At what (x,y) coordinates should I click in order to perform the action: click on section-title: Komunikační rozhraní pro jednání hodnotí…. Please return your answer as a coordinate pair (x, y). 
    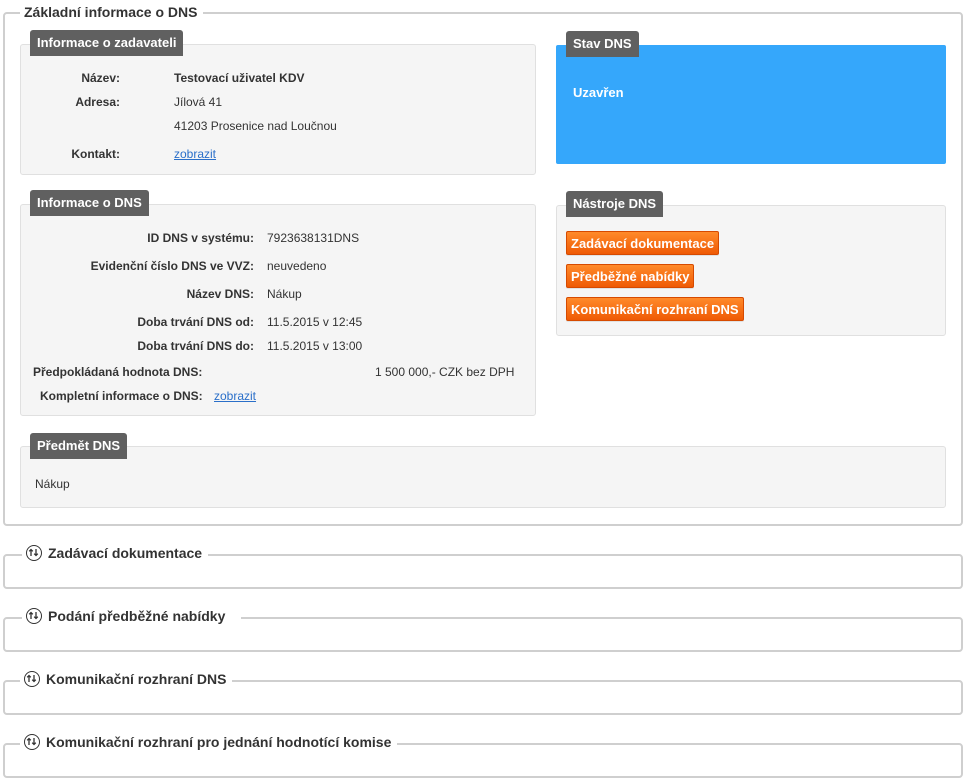
    Looking at the image, I should click on (219, 742).